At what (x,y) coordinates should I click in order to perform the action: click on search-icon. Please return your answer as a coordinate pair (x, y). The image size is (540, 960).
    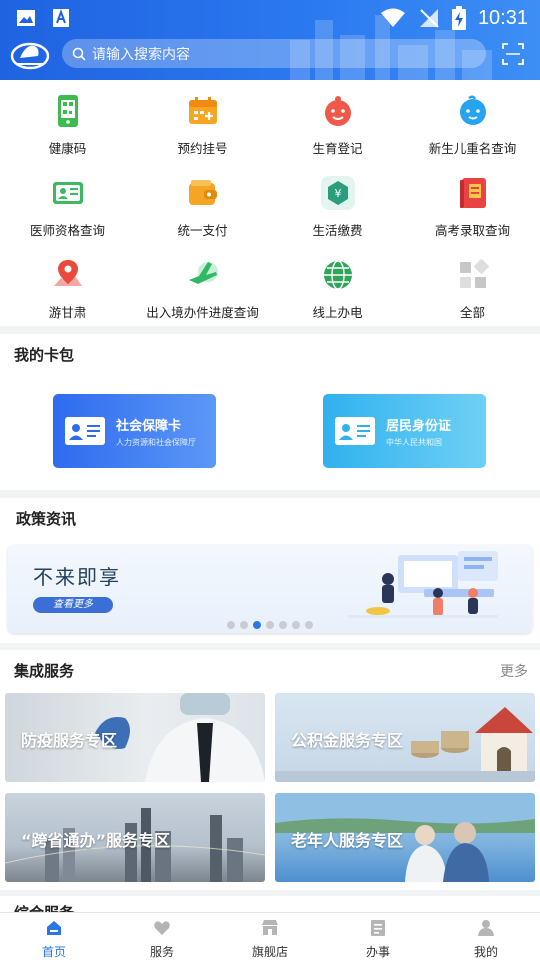
    Looking at the image, I should click on (79, 54).